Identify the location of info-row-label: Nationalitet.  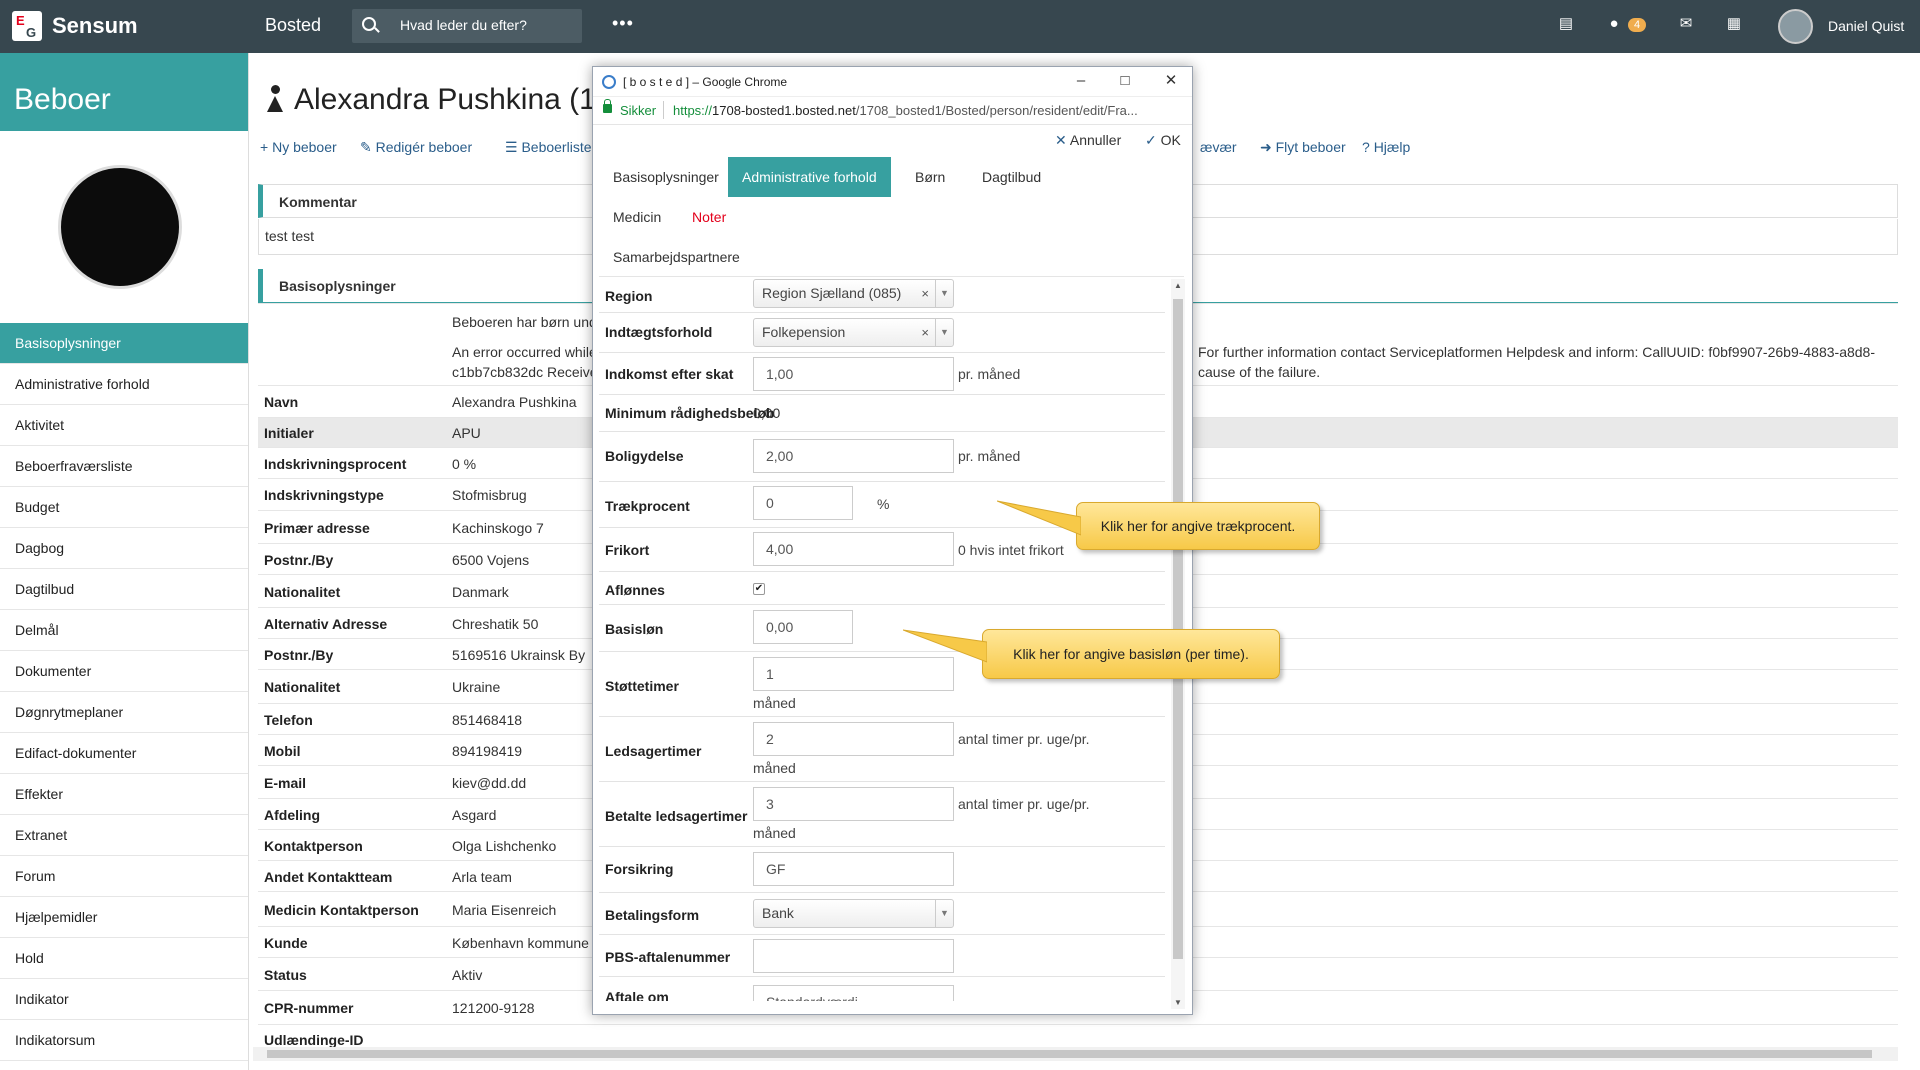
(302, 687).